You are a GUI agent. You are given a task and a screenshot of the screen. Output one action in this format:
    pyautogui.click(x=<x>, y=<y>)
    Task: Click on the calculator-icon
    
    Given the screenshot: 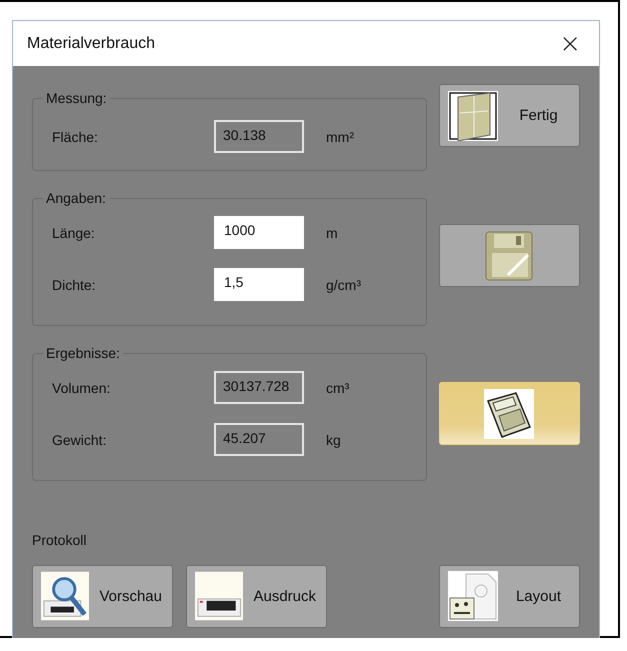 What is the action you would take?
    pyautogui.click(x=509, y=413)
    